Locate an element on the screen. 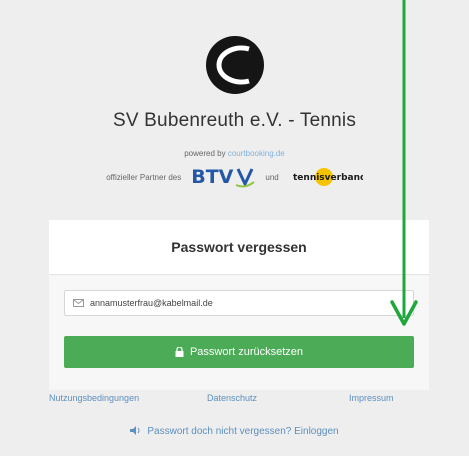 Image resolution: width=469 pixels, height=456 pixels. lock-icon is located at coordinates (179, 352).